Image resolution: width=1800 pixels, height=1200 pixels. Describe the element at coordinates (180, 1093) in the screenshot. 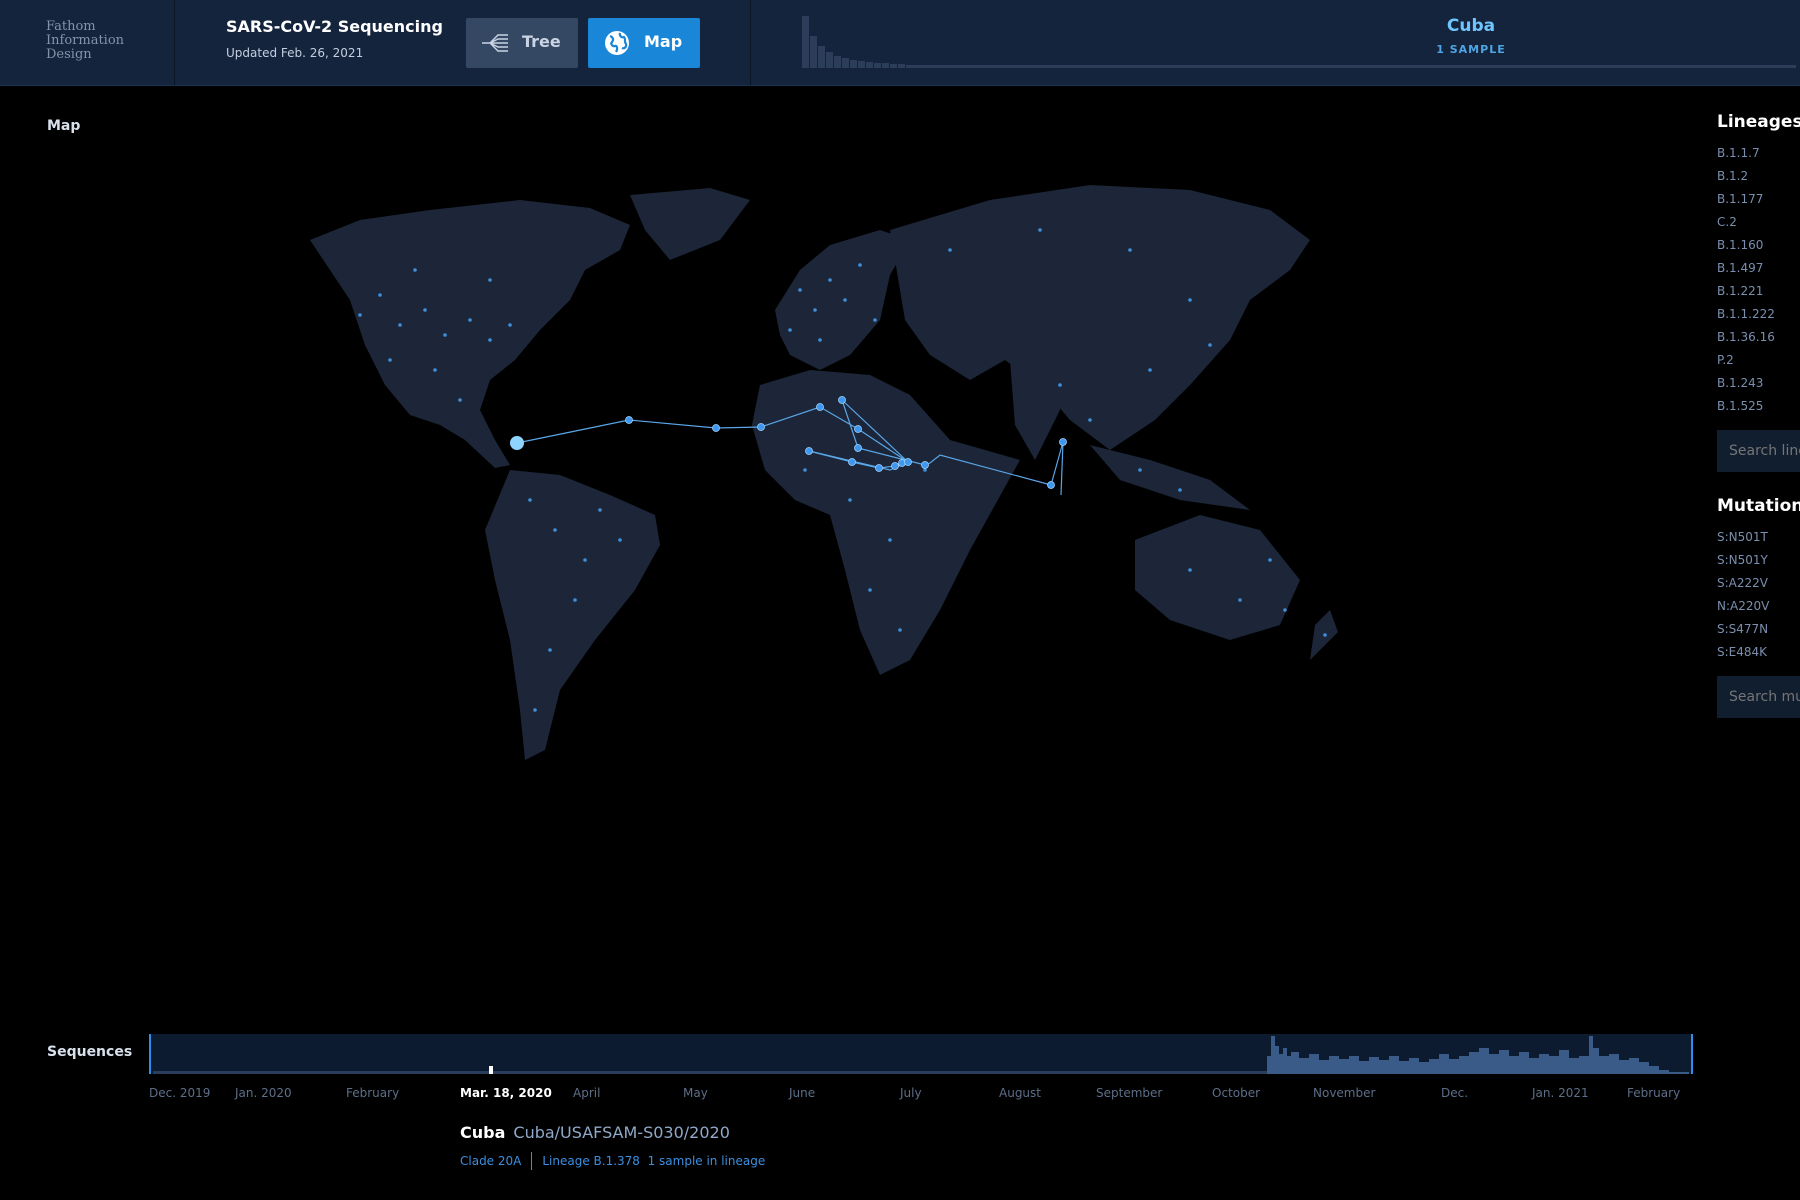

I see `timeline-label: Dec. 2019` at that location.